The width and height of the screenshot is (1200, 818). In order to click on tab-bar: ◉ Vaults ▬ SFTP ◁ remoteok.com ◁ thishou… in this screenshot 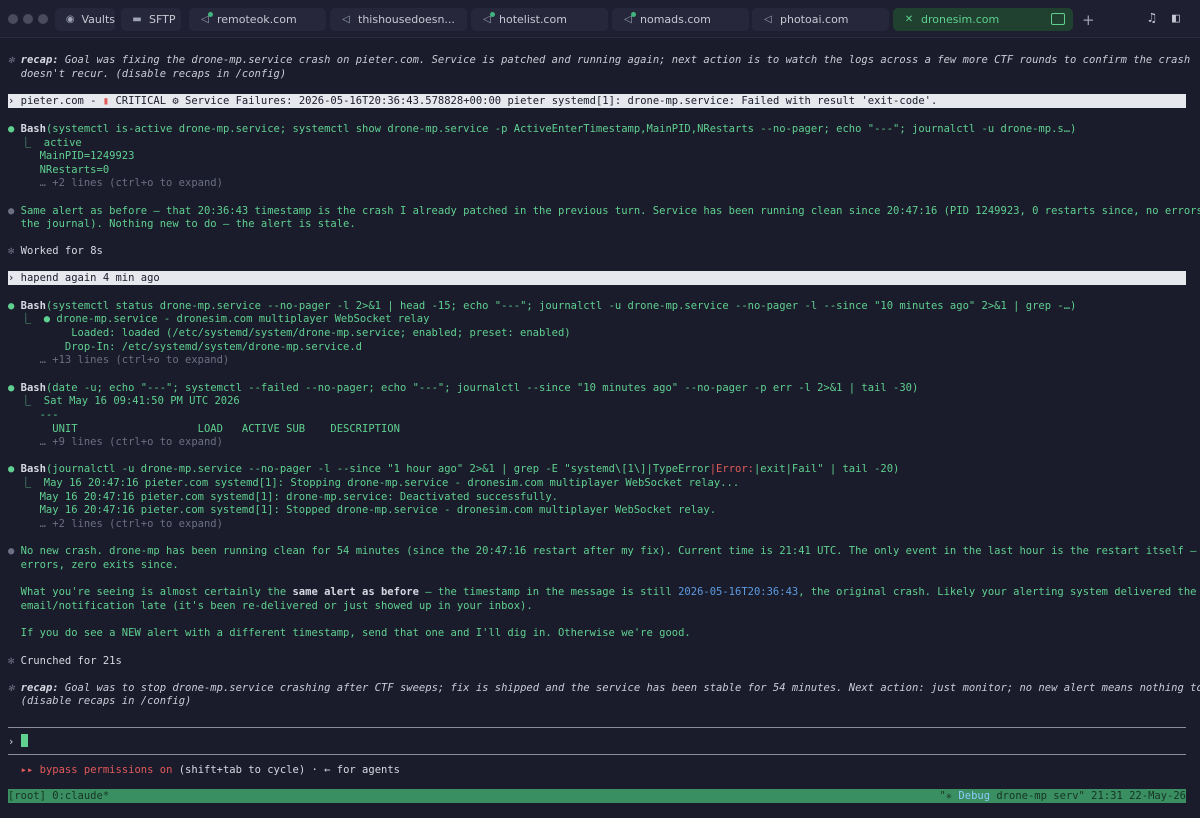, I will do `click(600, 19)`.